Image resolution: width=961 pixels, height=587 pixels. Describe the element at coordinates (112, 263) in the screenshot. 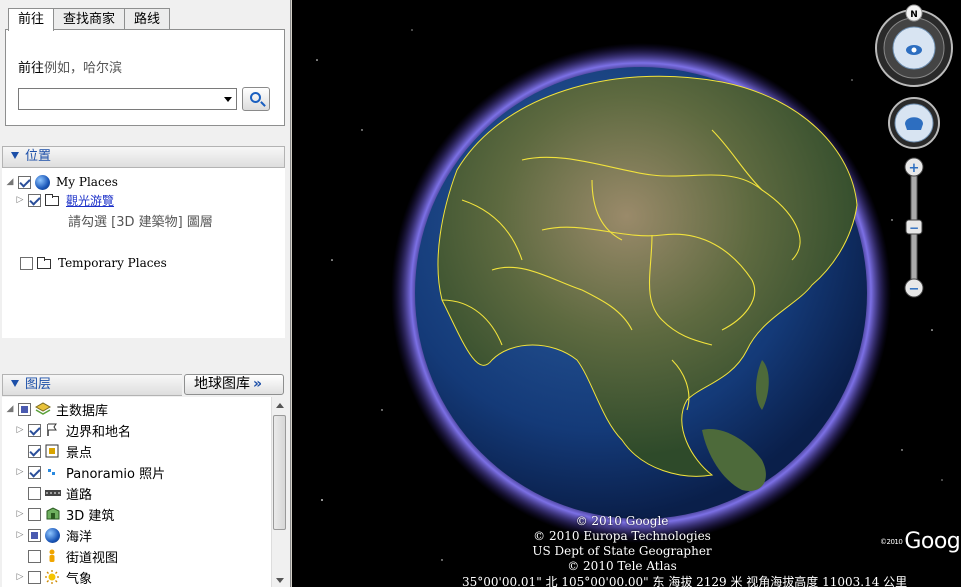

I see `list-item-label: Temporary Places` at that location.